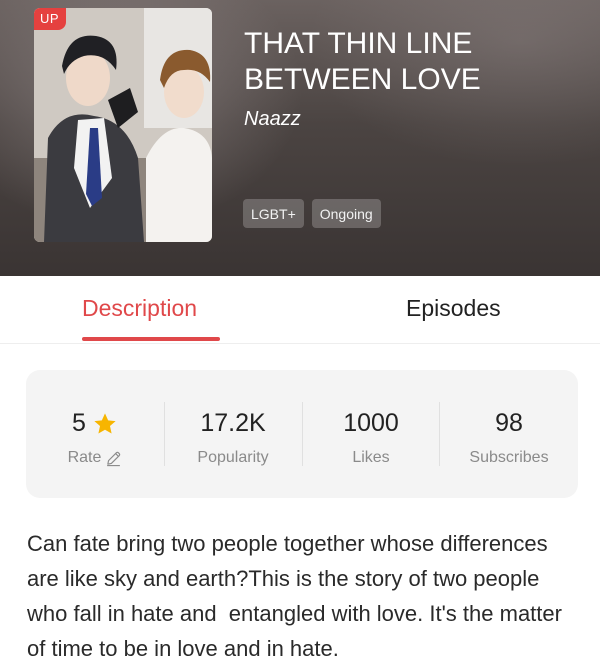  Describe the element at coordinates (113, 458) in the screenshot. I see `pencil-icon` at that location.